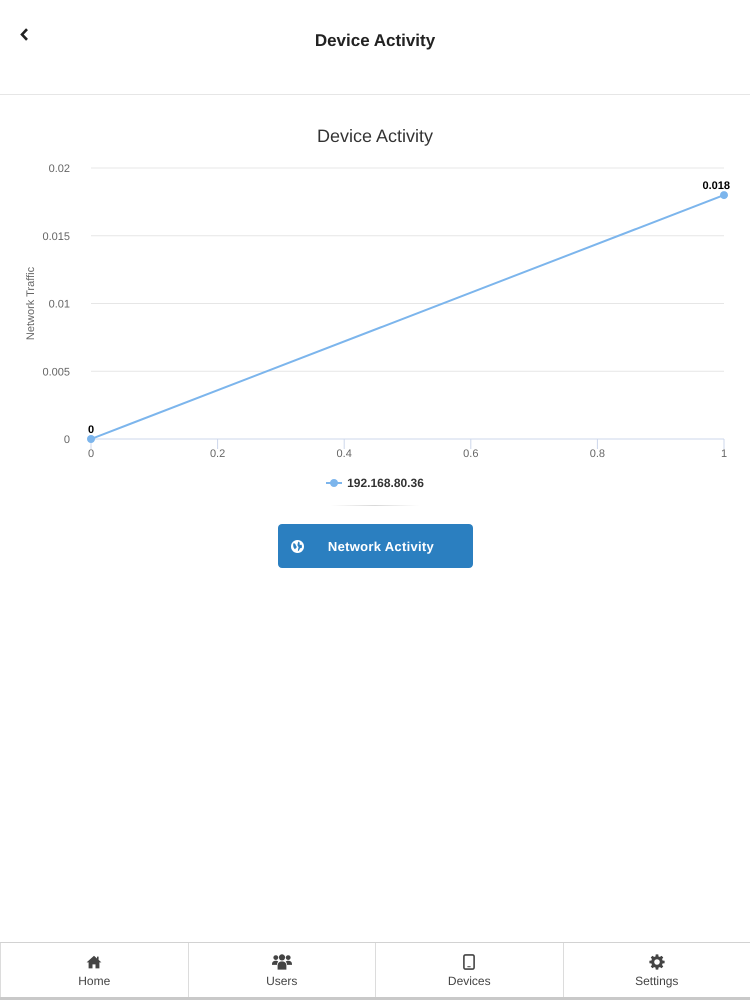  What do you see at coordinates (31, 303) in the screenshot?
I see `y-axis-title: Network Traffic` at bounding box center [31, 303].